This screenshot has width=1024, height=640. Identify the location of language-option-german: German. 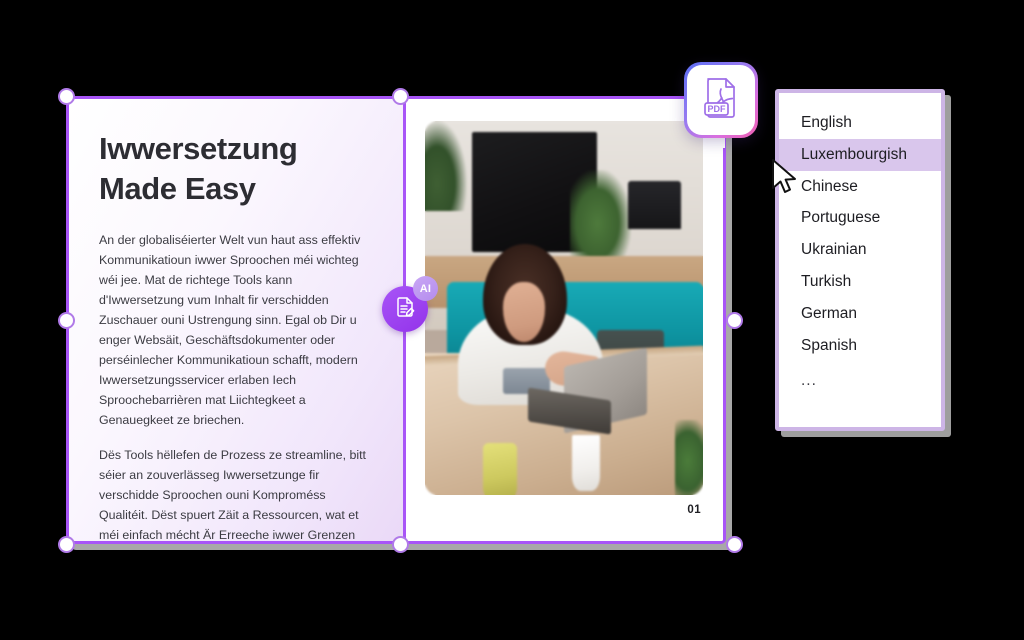
(860, 314).